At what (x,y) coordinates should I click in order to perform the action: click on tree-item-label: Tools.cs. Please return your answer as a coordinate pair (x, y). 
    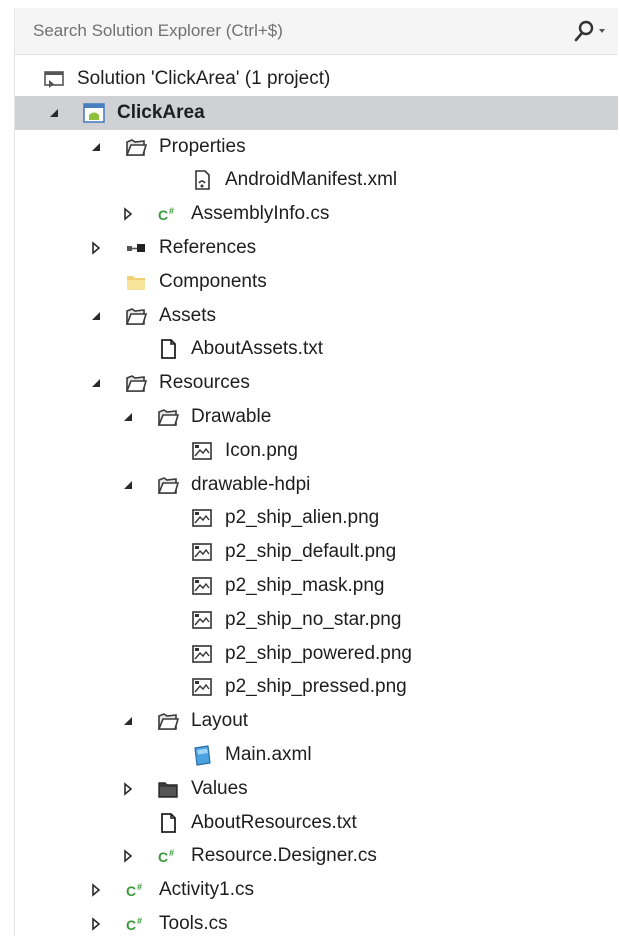
    Looking at the image, I should click on (193, 923).